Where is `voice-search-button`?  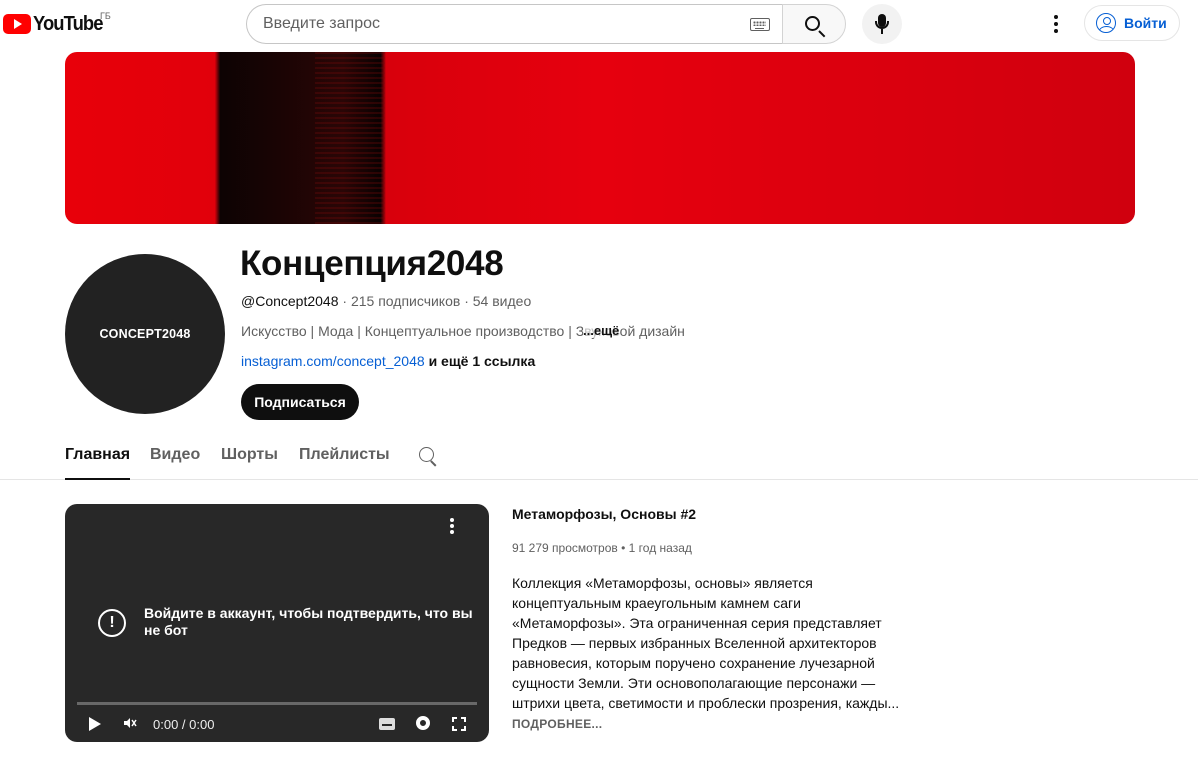 voice-search-button is located at coordinates (882, 24).